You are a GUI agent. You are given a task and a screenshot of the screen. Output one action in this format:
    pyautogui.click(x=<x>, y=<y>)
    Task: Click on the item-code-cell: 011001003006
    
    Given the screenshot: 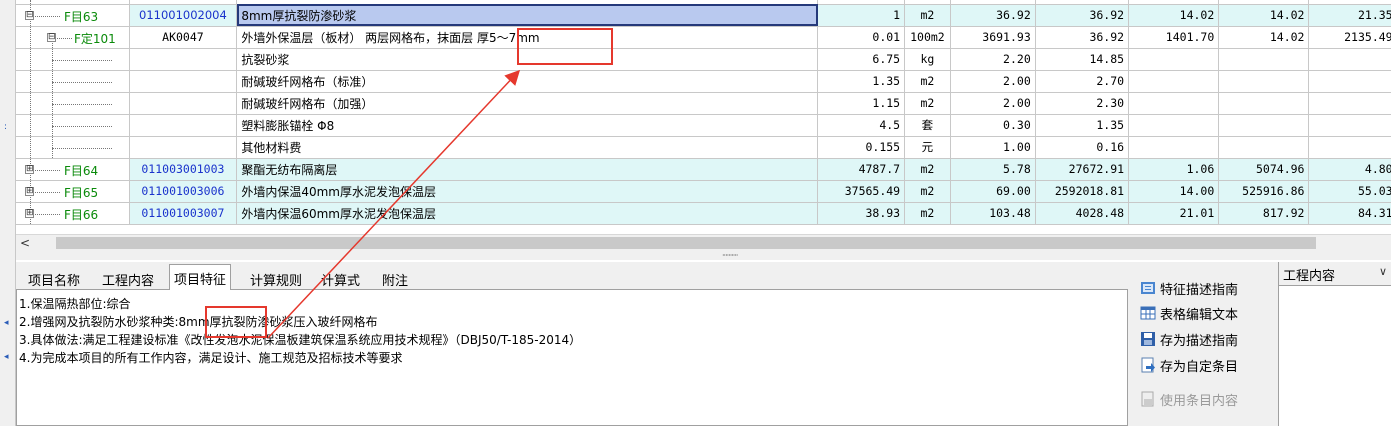 What is the action you would take?
    pyautogui.click(x=183, y=191)
    